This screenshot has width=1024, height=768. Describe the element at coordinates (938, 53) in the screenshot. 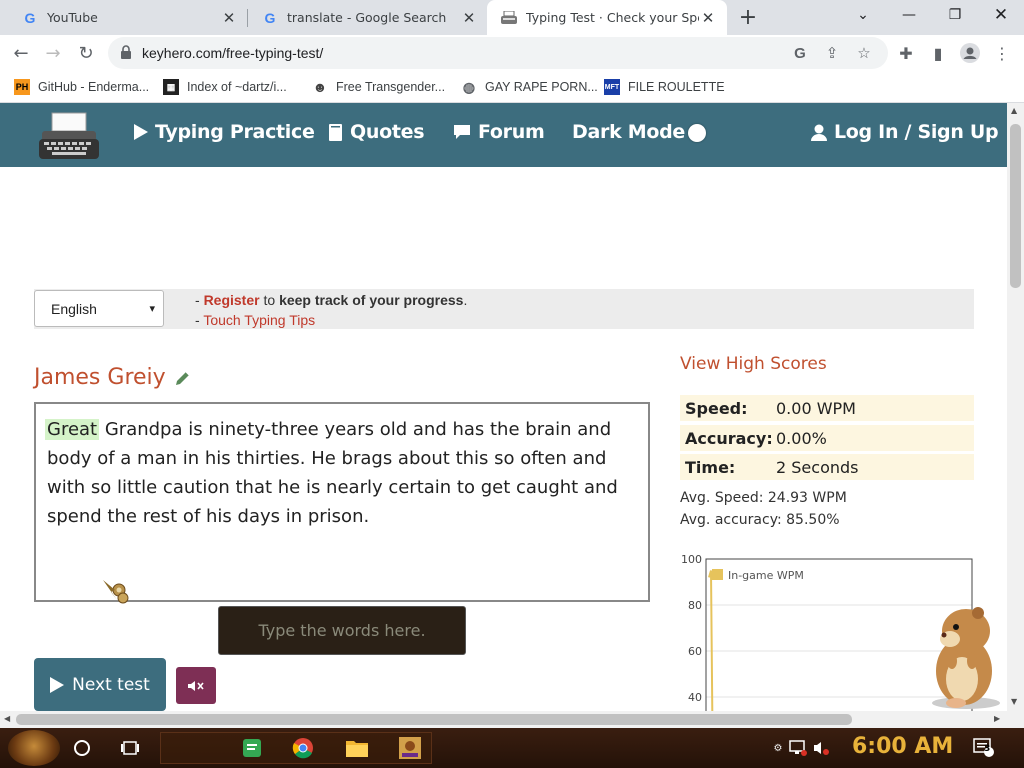

I see `side-panel-icon: ▮` at that location.